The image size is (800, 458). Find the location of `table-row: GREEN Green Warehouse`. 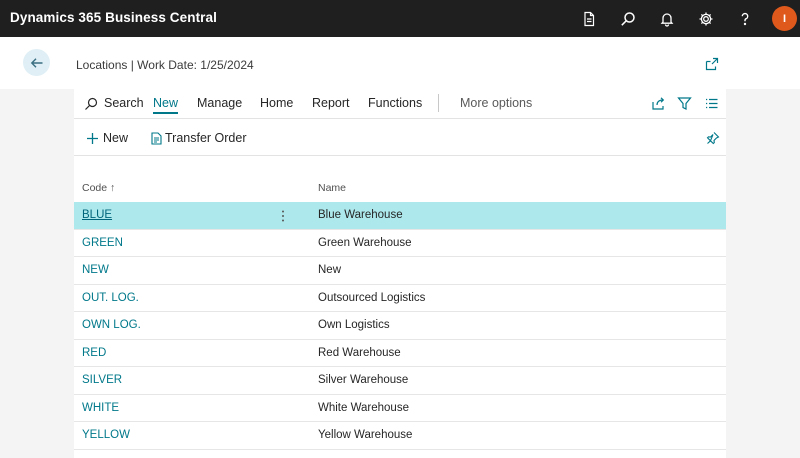

table-row: GREEN Green Warehouse is located at coordinates (400, 243).